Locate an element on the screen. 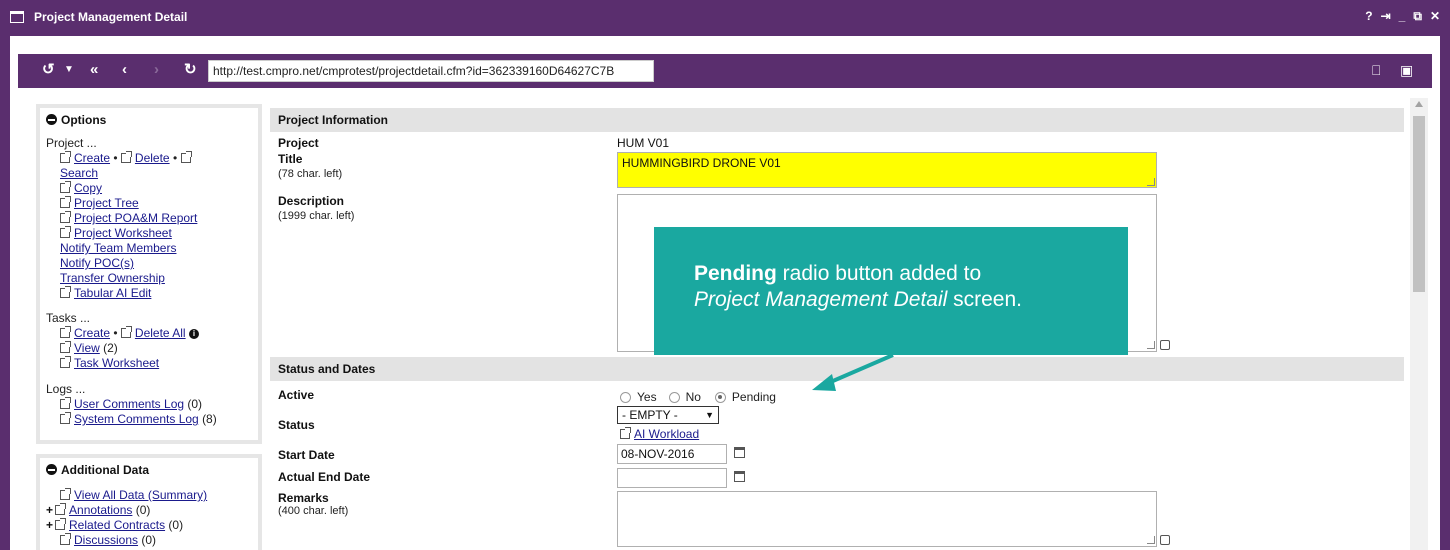 The height and width of the screenshot is (550, 1450). radio-no is located at coordinates (674, 397).